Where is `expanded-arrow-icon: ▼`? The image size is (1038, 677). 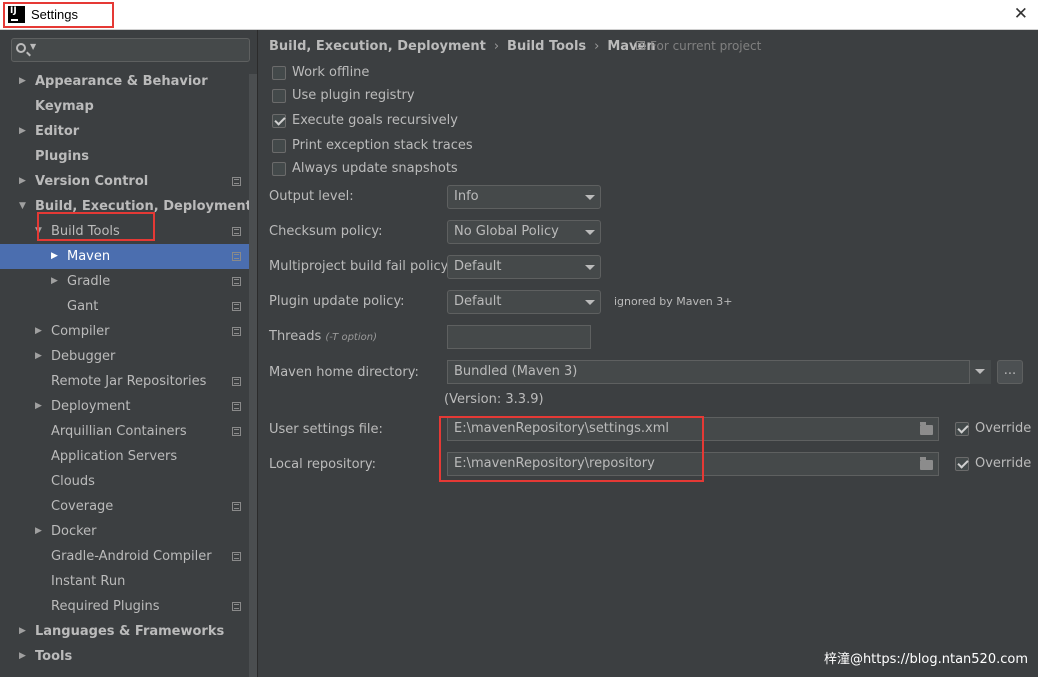
expanded-arrow-icon: ▼ is located at coordinates (22, 206).